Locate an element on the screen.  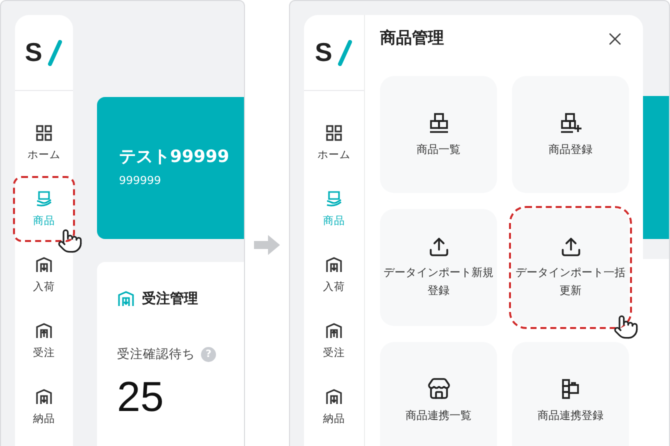
menu-tile: 商品登録 is located at coordinates (570, 134).